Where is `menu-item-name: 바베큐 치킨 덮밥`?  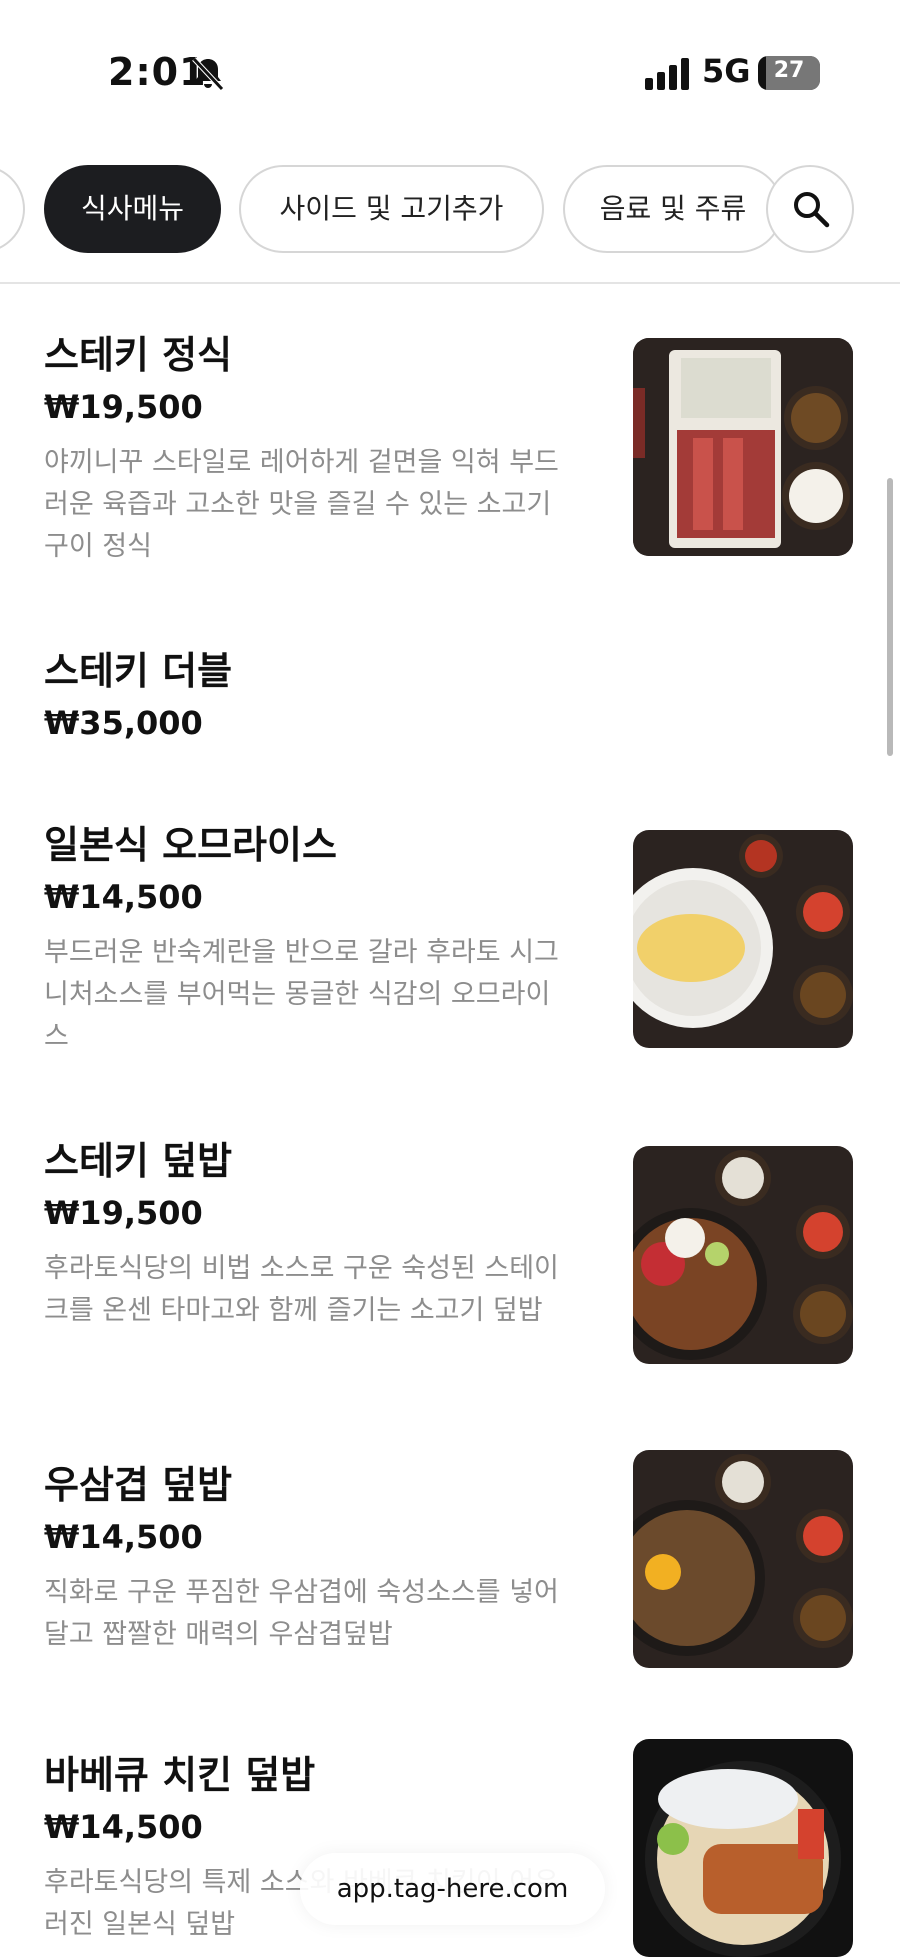 menu-item-name: 바베큐 치킨 덮밥 is located at coordinates (180, 1775).